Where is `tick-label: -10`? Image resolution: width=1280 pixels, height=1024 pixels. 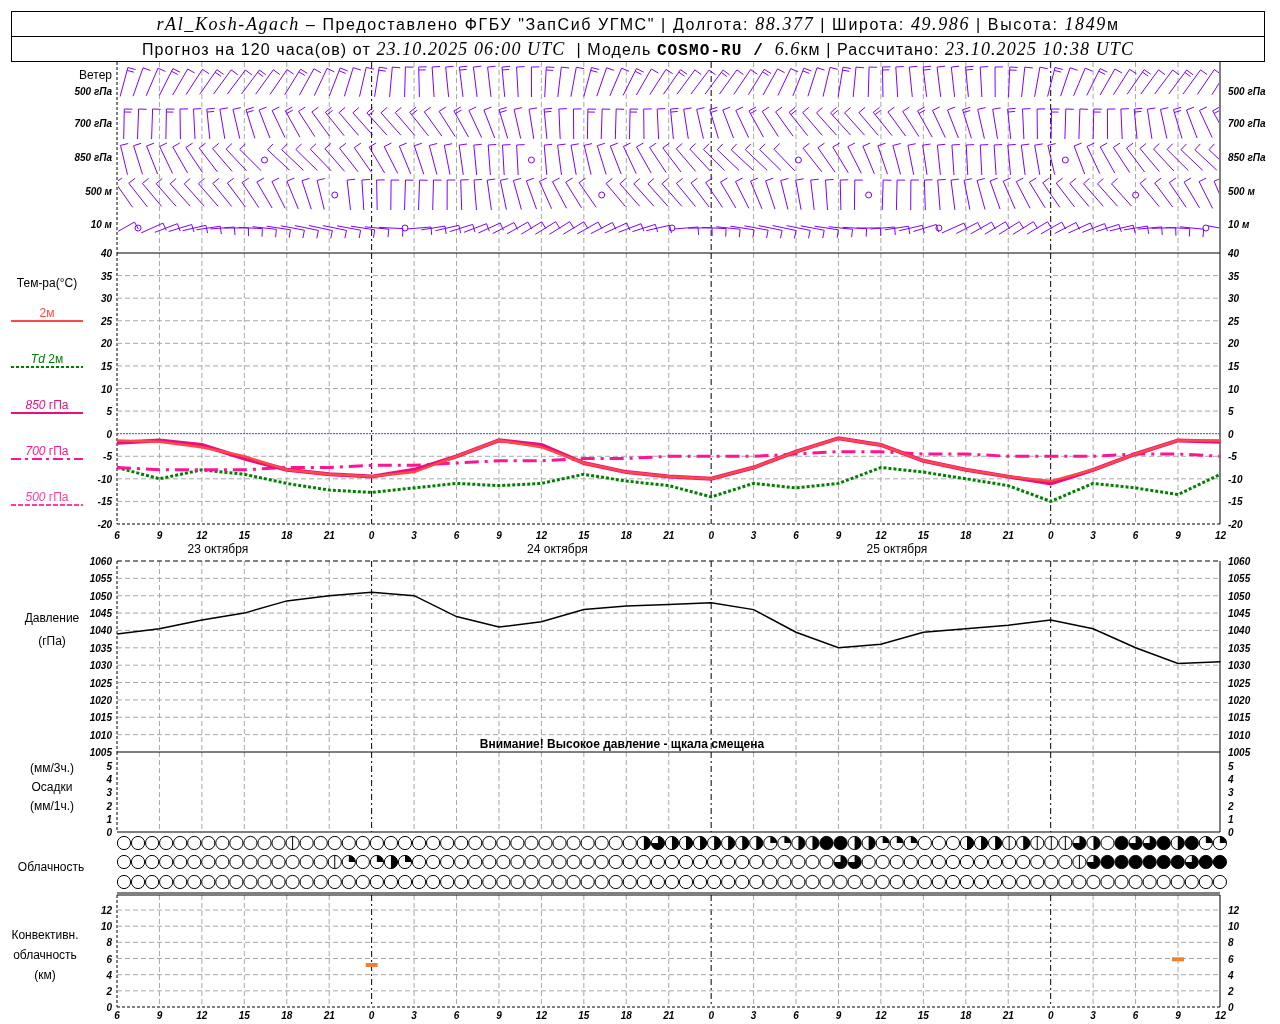
tick-label: -10 is located at coordinates (104, 479).